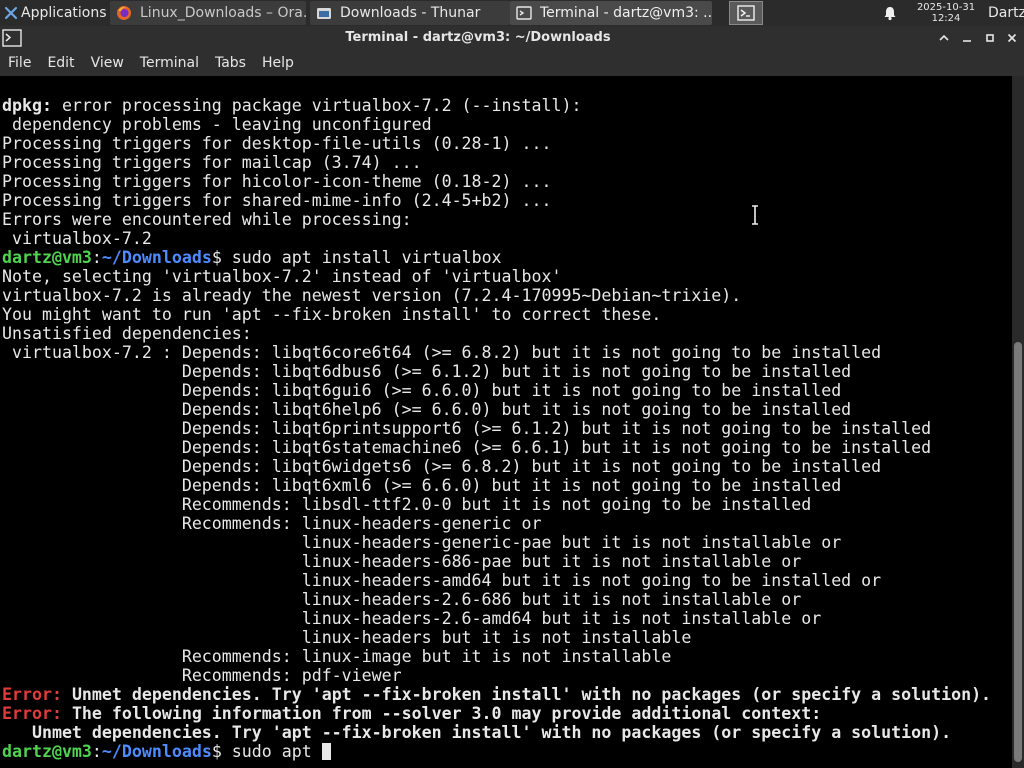 Image resolution: width=1024 pixels, height=768 pixels. I want to click on terminal-line: virtualbox-7.2, so click(77, 238).